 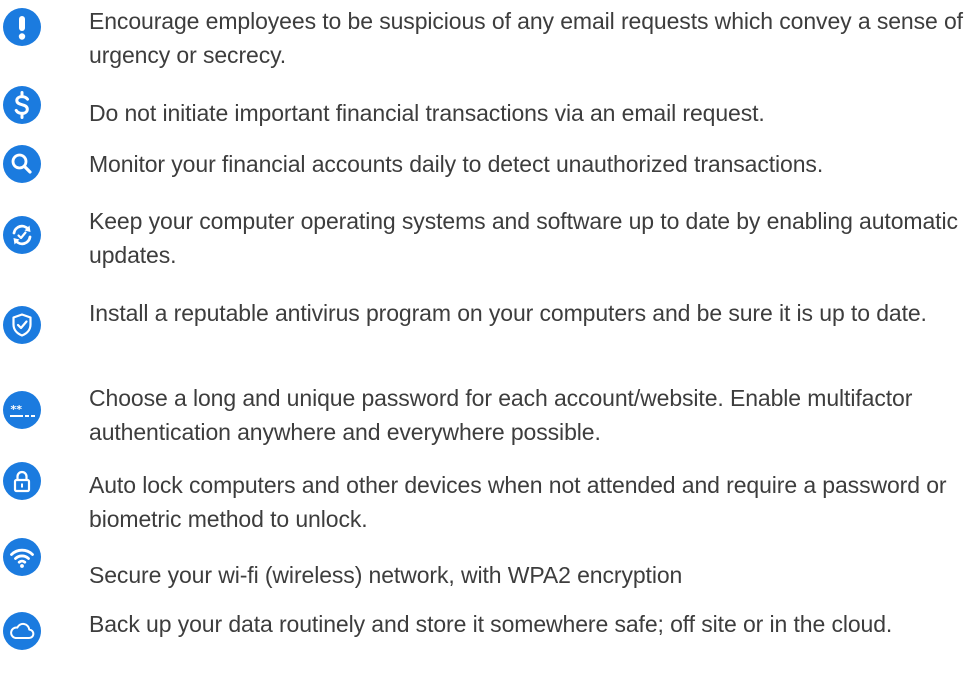 I want to click on update-icon, so click(x=22, y=235).